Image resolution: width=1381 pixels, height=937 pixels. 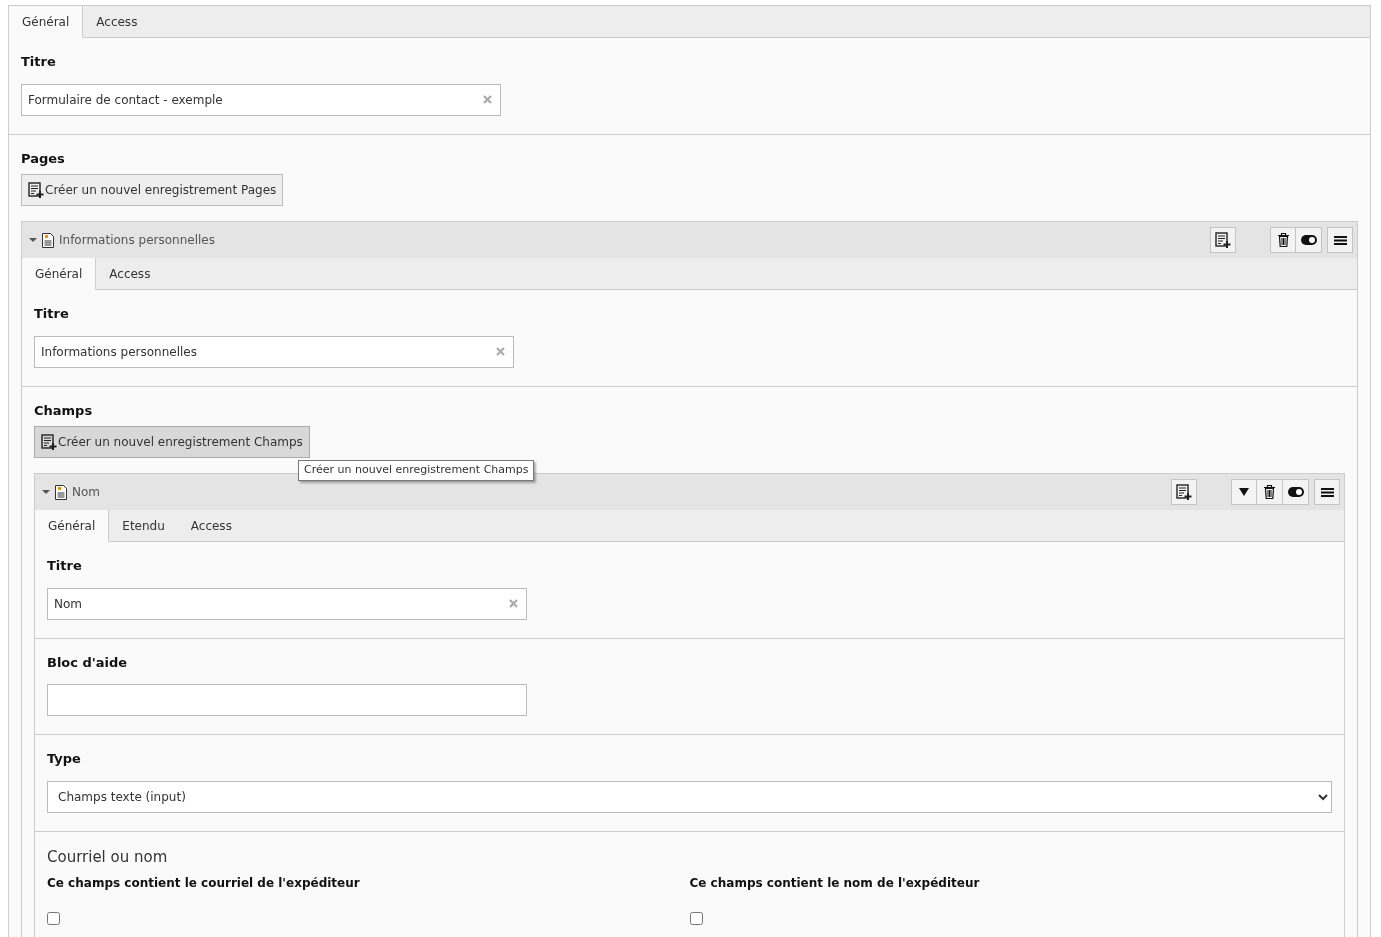 I want to click on tab: Etendu, so click(x=143, y=526).